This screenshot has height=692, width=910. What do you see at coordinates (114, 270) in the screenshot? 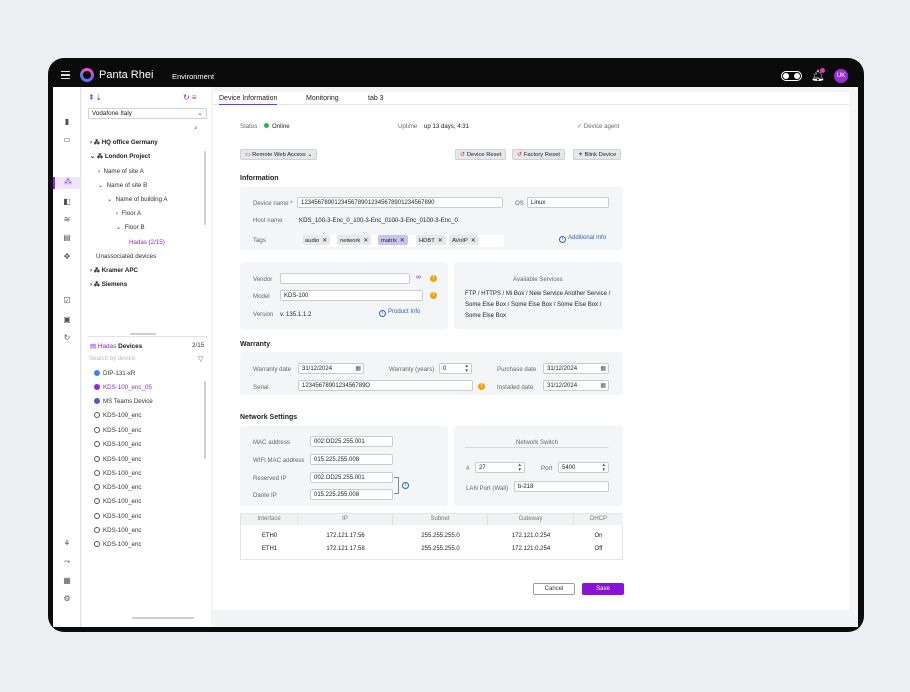
I see `tree-item-kramer: › ⁂ Kramer APC` at bounding box center [114, 270].